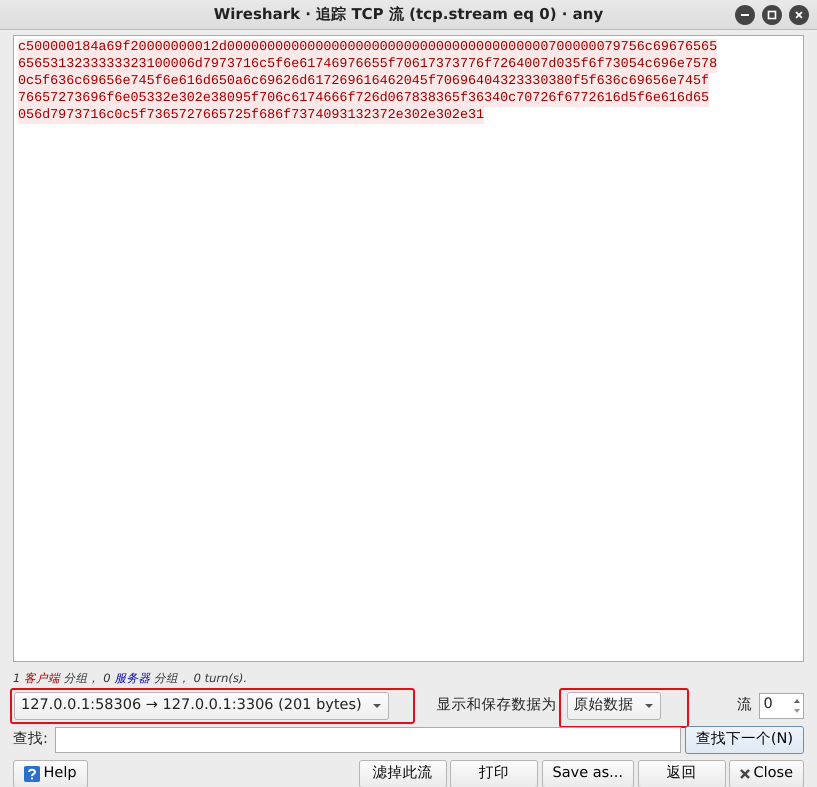 Image resolution: width=817 pixels, height=787 pixels. I want to click on stream-summary: 1 客户端 分组， 0 服务器 分组， 0 turn(s)., so click(130, 678).